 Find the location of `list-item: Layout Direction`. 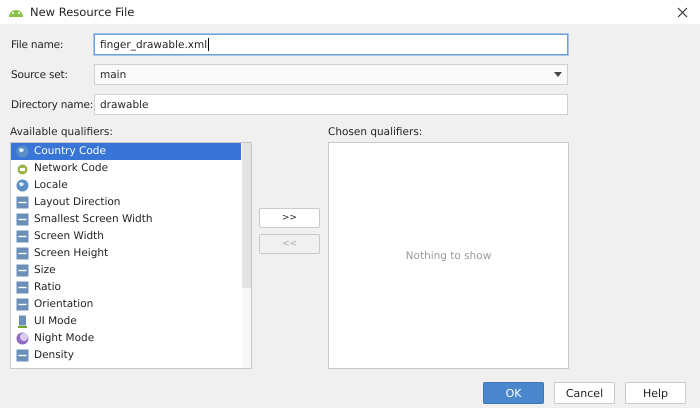

list-item: Layout Direction is located at coordinates (126, 202).